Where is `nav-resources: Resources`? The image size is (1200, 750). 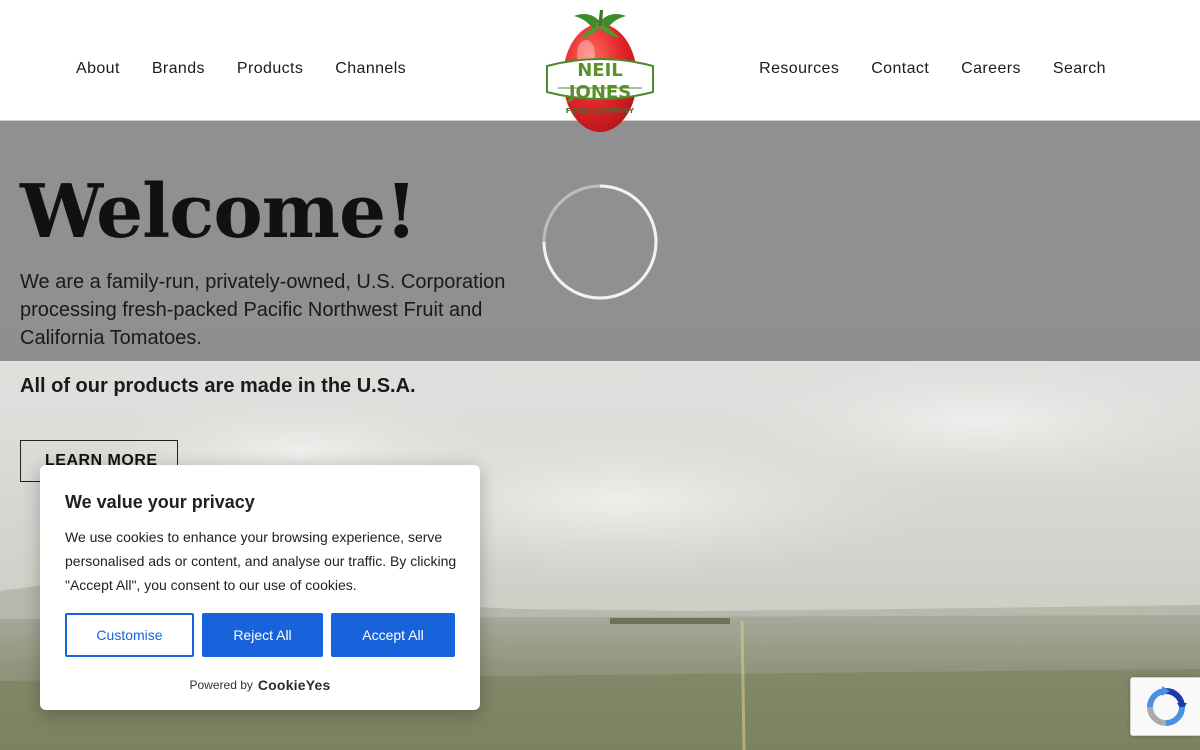 nav-resources: Resources is located at coordinates (799, 69).